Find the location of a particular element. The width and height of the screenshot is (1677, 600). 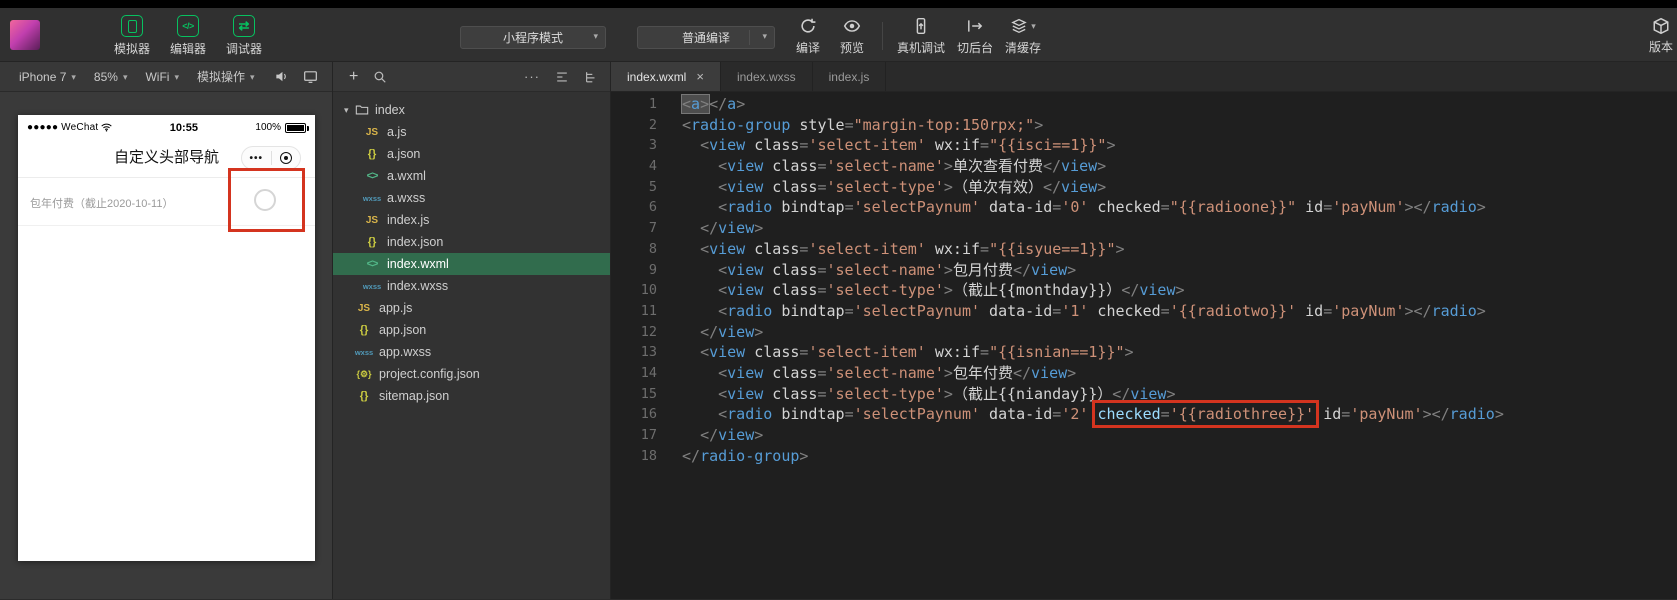

tree-item-index.wxss: wxss index.wxss is located at coordinates (471, 286).